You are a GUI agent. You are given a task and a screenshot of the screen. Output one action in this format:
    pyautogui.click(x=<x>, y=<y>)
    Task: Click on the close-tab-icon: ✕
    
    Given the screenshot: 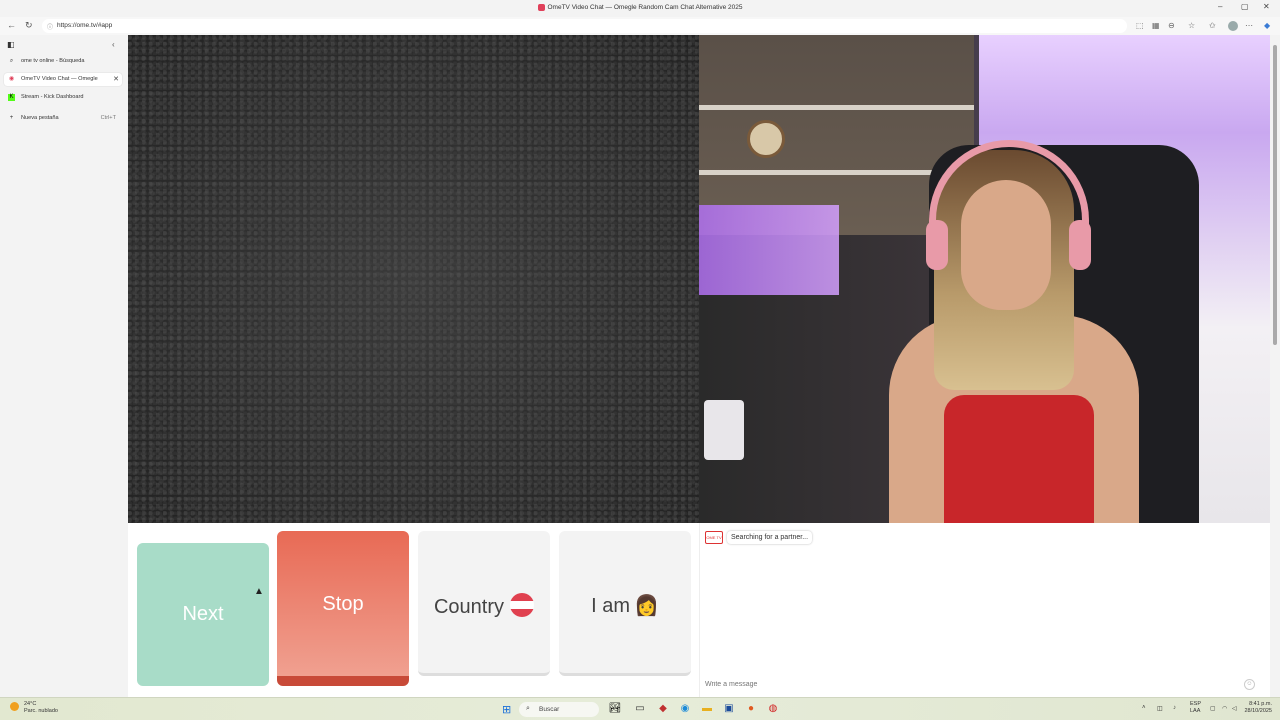 What is the action you would take?
    pyautogui.click(x=116, y=79)
    